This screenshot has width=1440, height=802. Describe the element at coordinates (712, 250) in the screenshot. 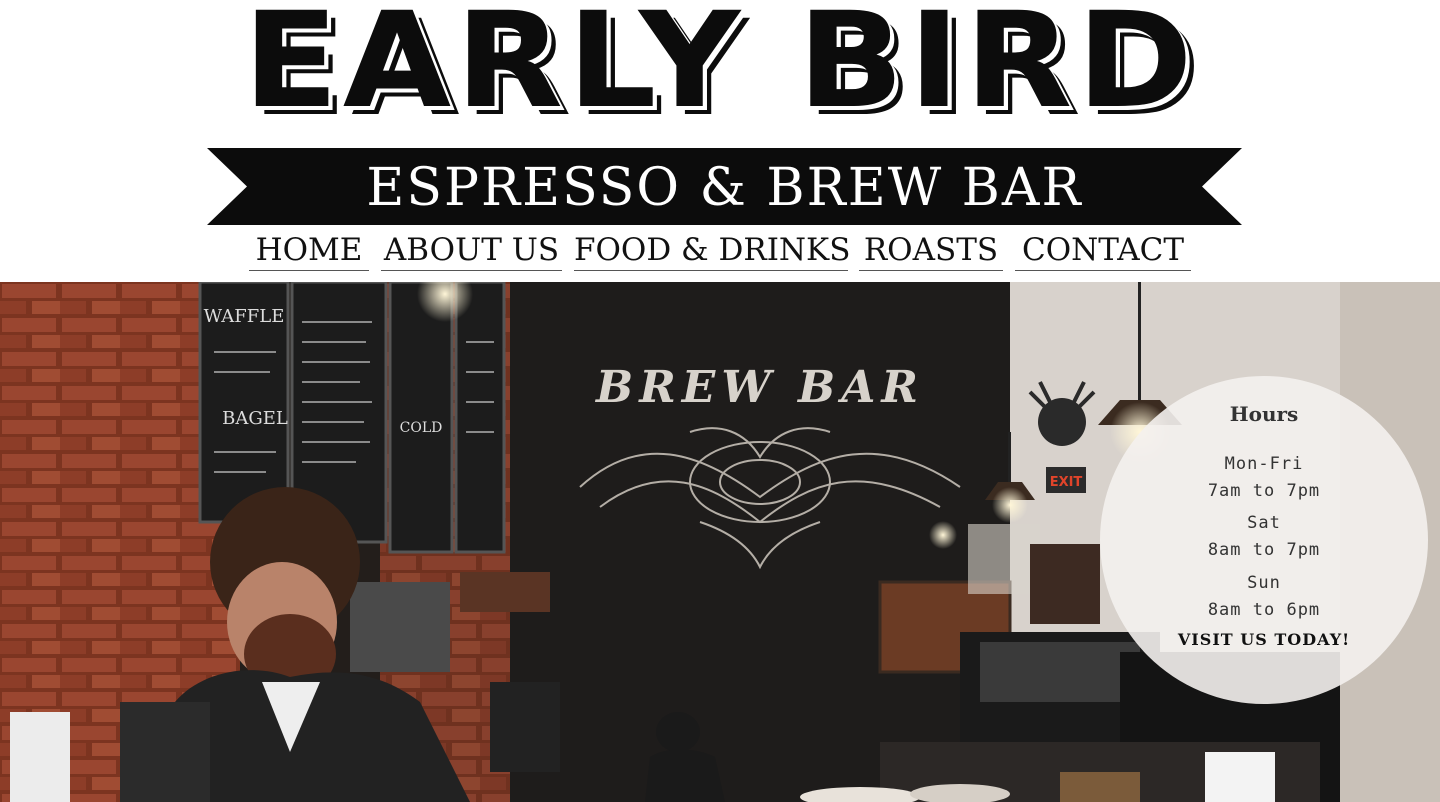

I see `nav-food-drinks: FOOD & DRINKS` at that location.